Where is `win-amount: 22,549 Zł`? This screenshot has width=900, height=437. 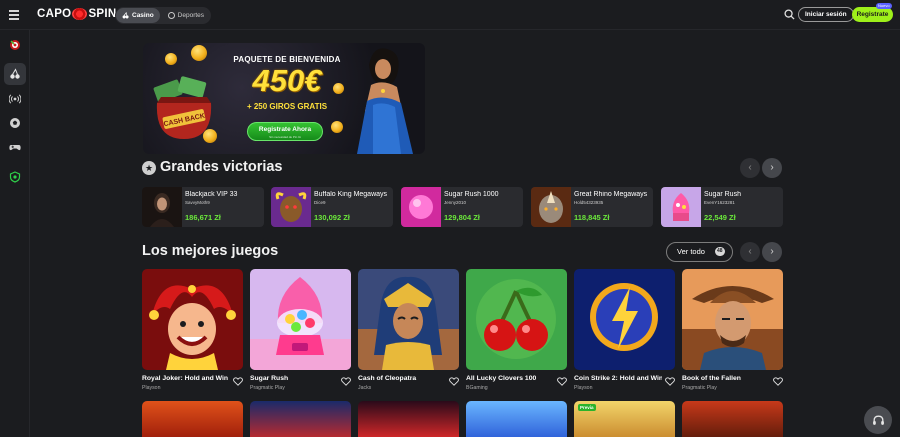 win-amount: 22,549 Zł is located at coordinates (720, 217).